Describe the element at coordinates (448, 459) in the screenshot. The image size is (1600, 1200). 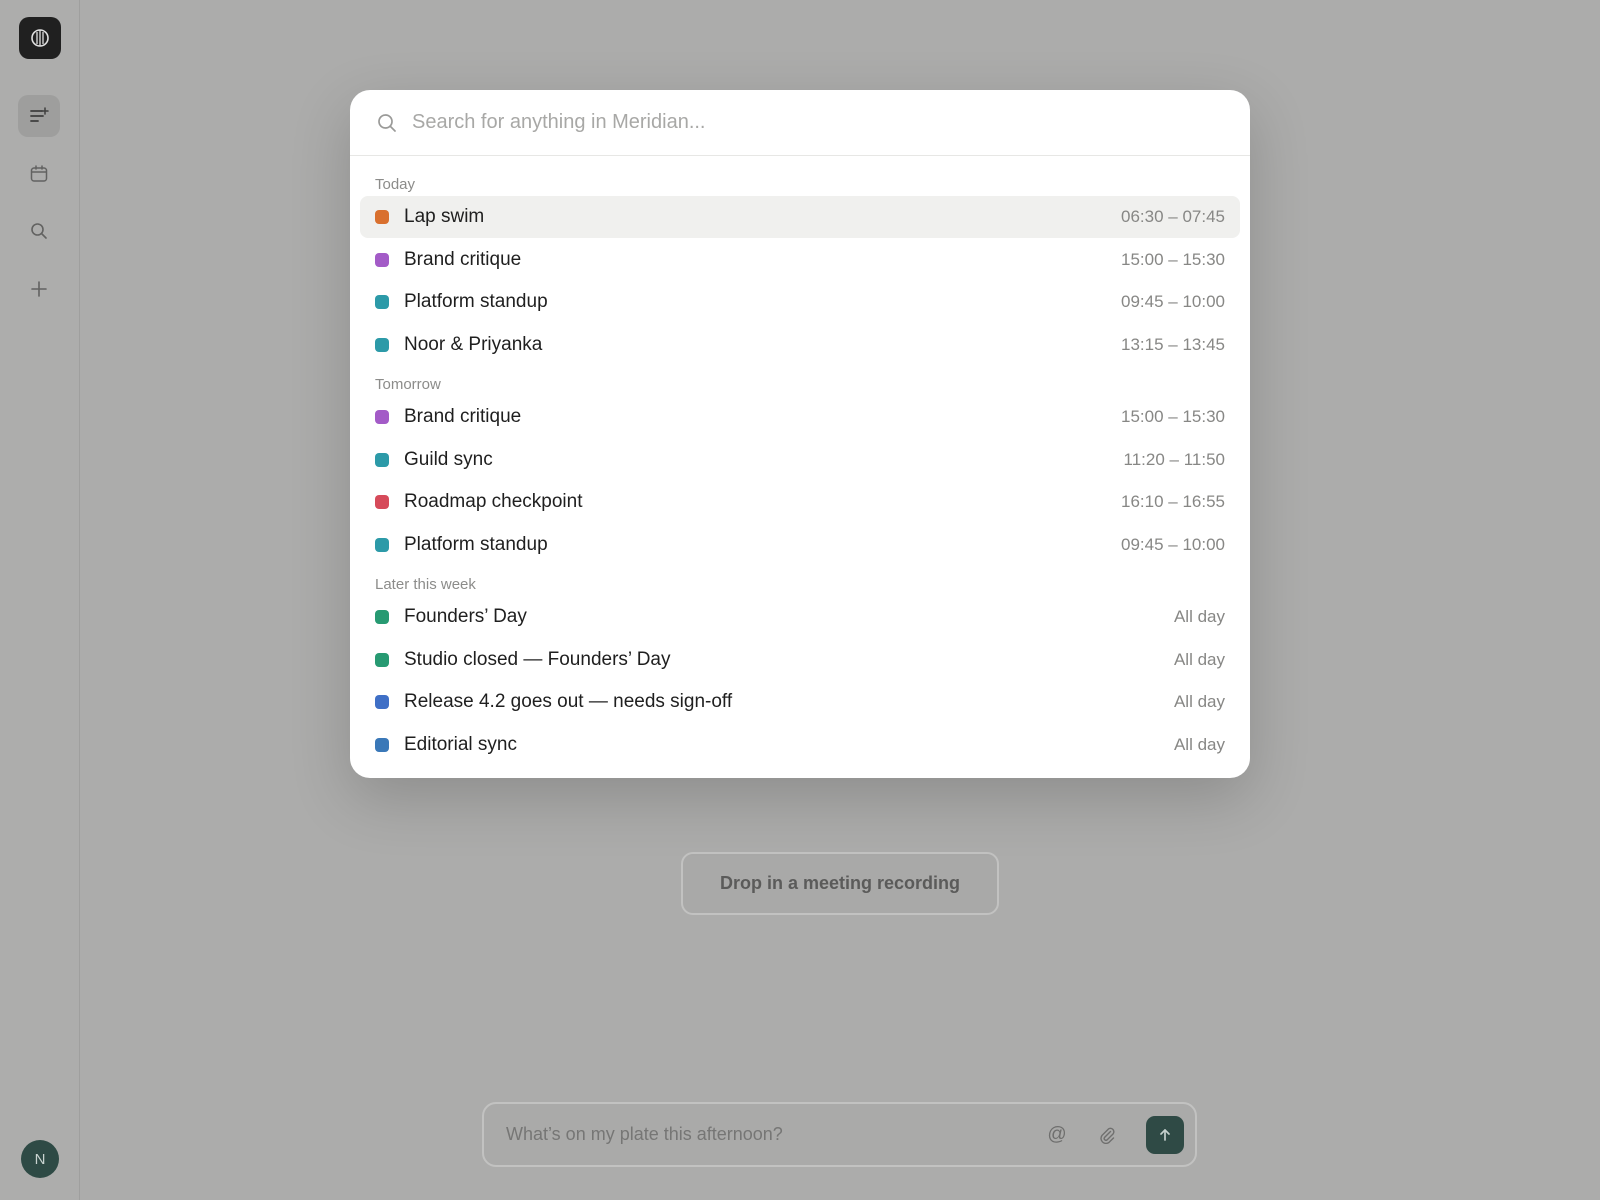
I see `result-title: Guild sync` at that location.